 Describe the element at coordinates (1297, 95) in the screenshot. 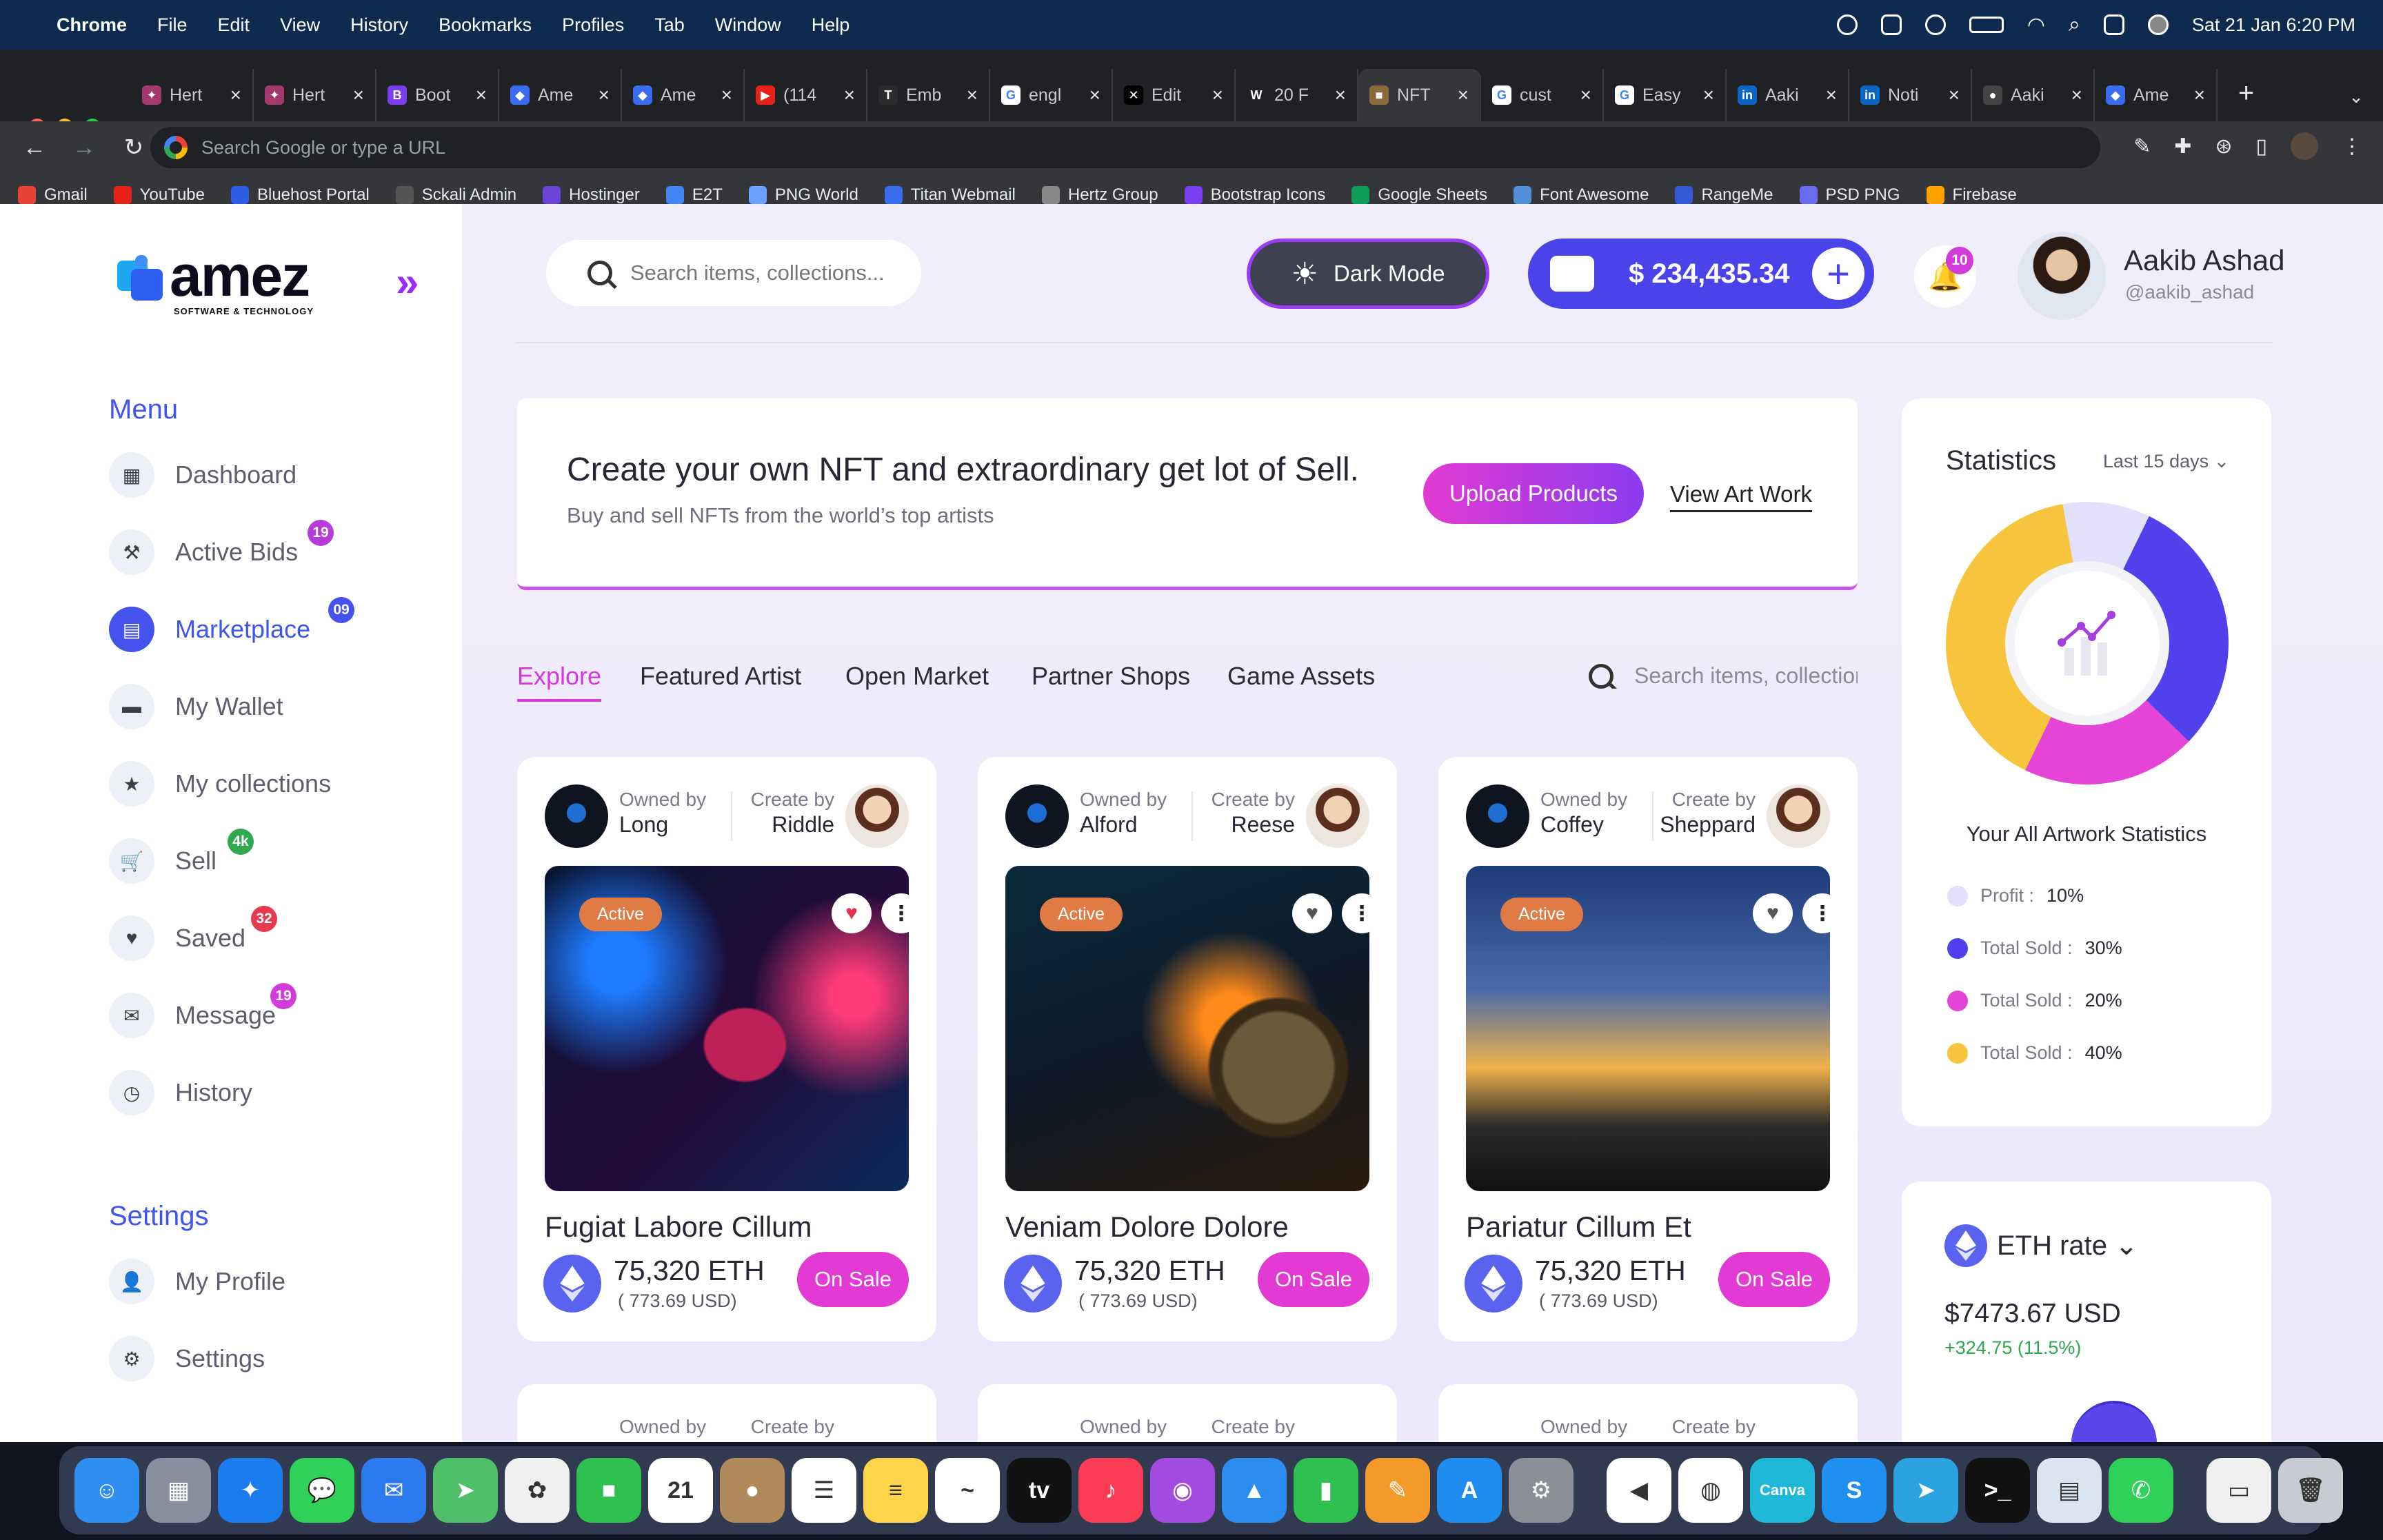

I see `browser-tab: W 20 F ×` at that location.